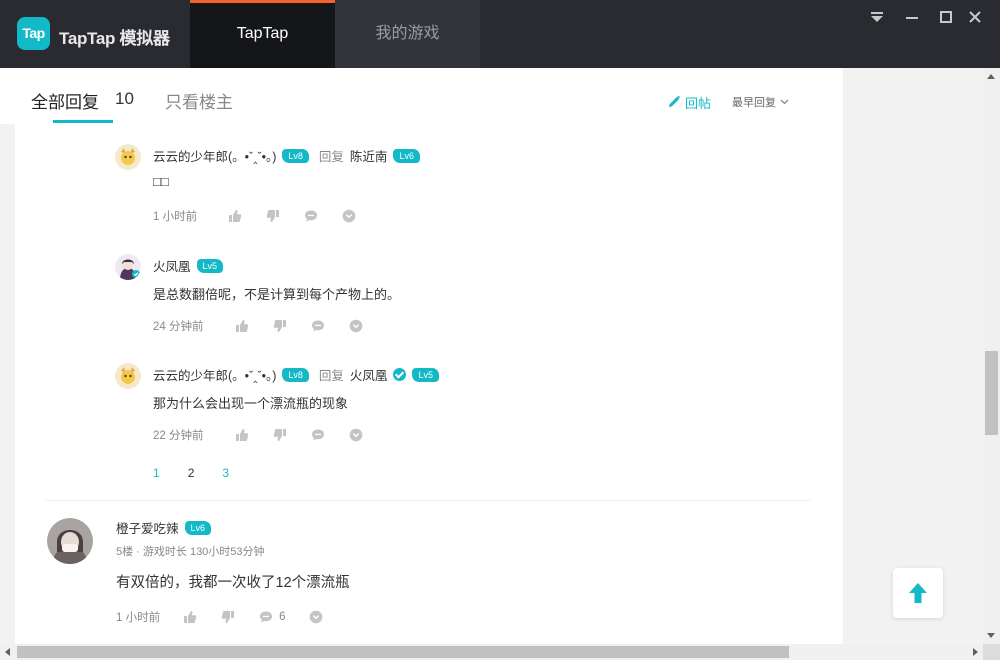 The image size is (1000, 660). I want to click on sort-dropdown: 最早回复, so click(760, 102).